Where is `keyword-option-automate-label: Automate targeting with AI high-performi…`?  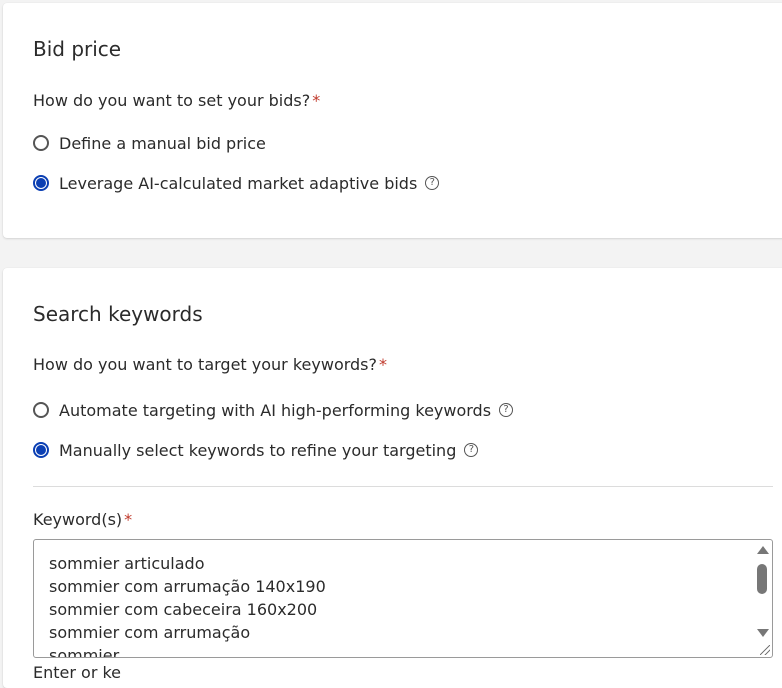 keyword-option-automate-label: Automate targeting with AI high-performi… is located at coordinates (275, 410).